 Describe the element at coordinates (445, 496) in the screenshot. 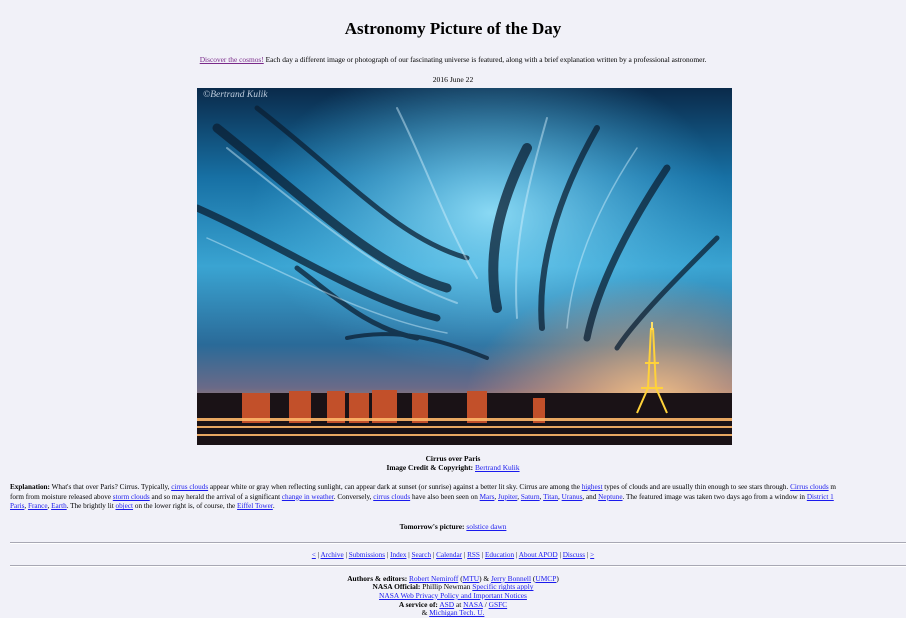

I see `explanation-text: have also been seen on` at that location.